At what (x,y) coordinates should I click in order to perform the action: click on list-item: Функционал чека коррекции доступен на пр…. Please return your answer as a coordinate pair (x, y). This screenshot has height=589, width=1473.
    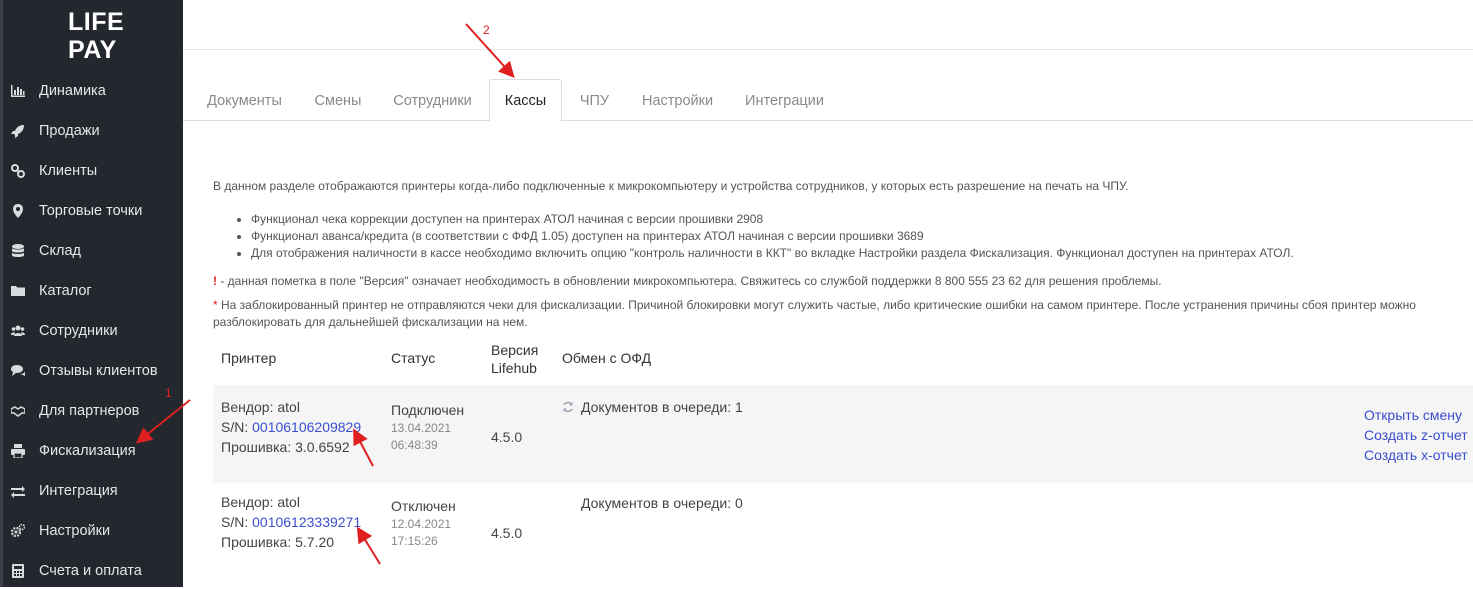
    Looking at the image, I should click on (772, 219).